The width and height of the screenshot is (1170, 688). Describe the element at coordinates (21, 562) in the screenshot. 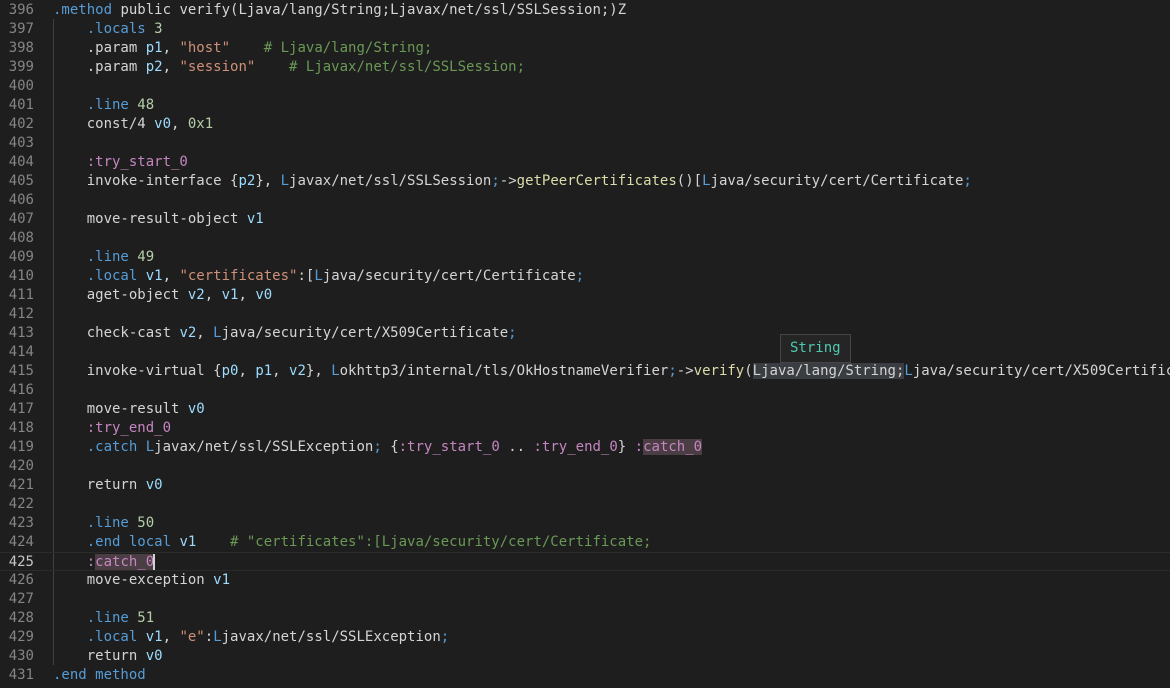

I see `line-number: 425` at that location.